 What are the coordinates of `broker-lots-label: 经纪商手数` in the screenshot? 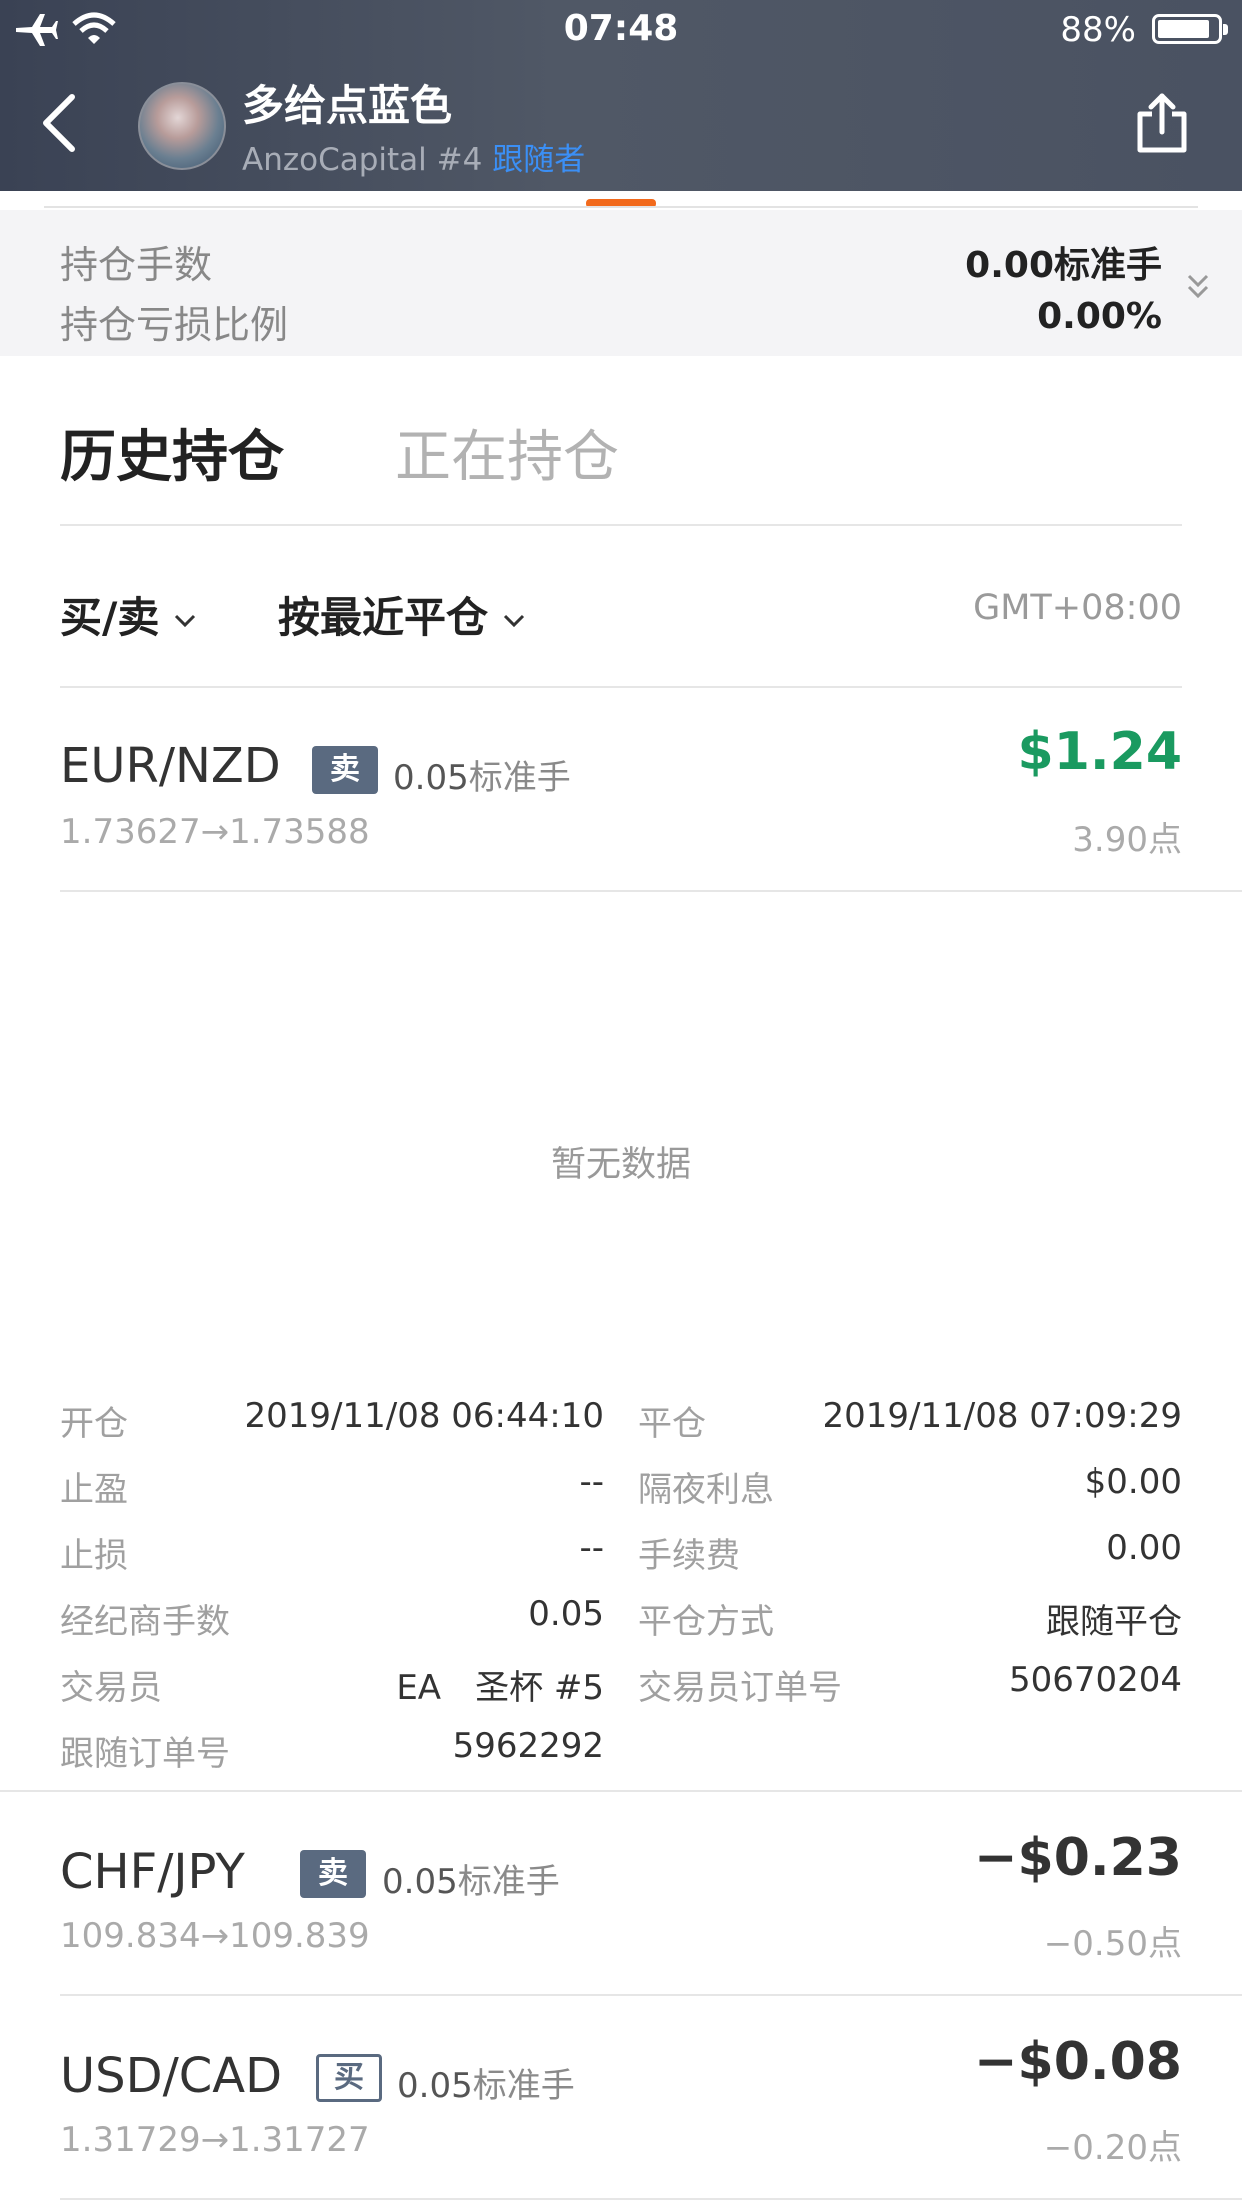 It's located at (145, 1622).